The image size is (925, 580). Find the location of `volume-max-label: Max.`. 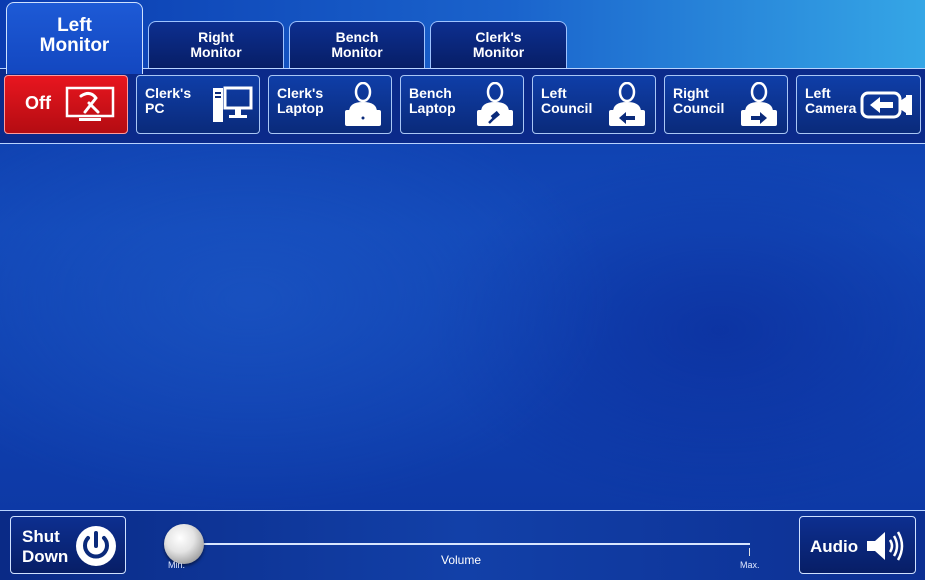

volume-max-label: Max. is located at coordinates (750, 565).